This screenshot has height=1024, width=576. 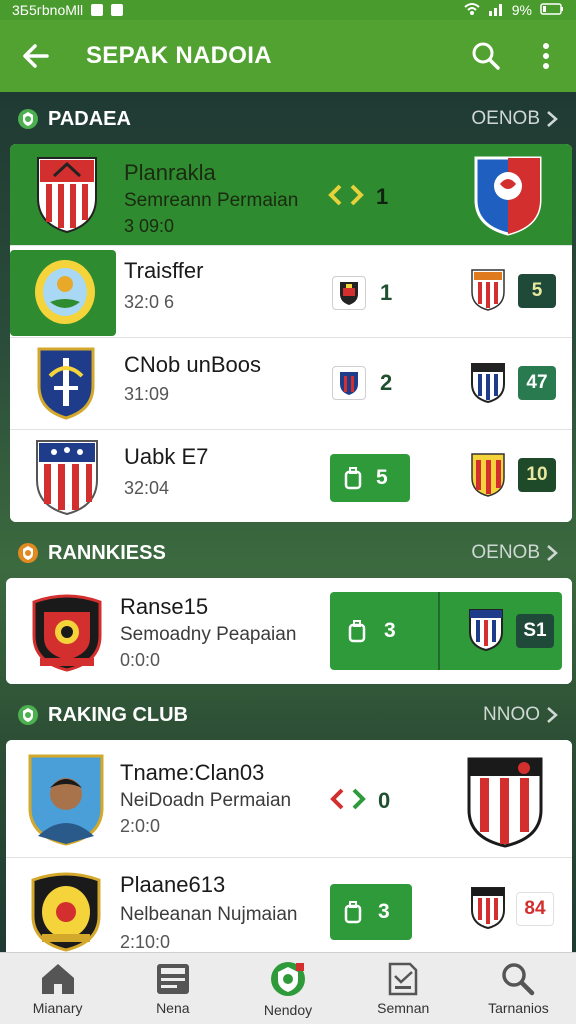 I want to click on score-badge: 47, so click(x=537, y=383).